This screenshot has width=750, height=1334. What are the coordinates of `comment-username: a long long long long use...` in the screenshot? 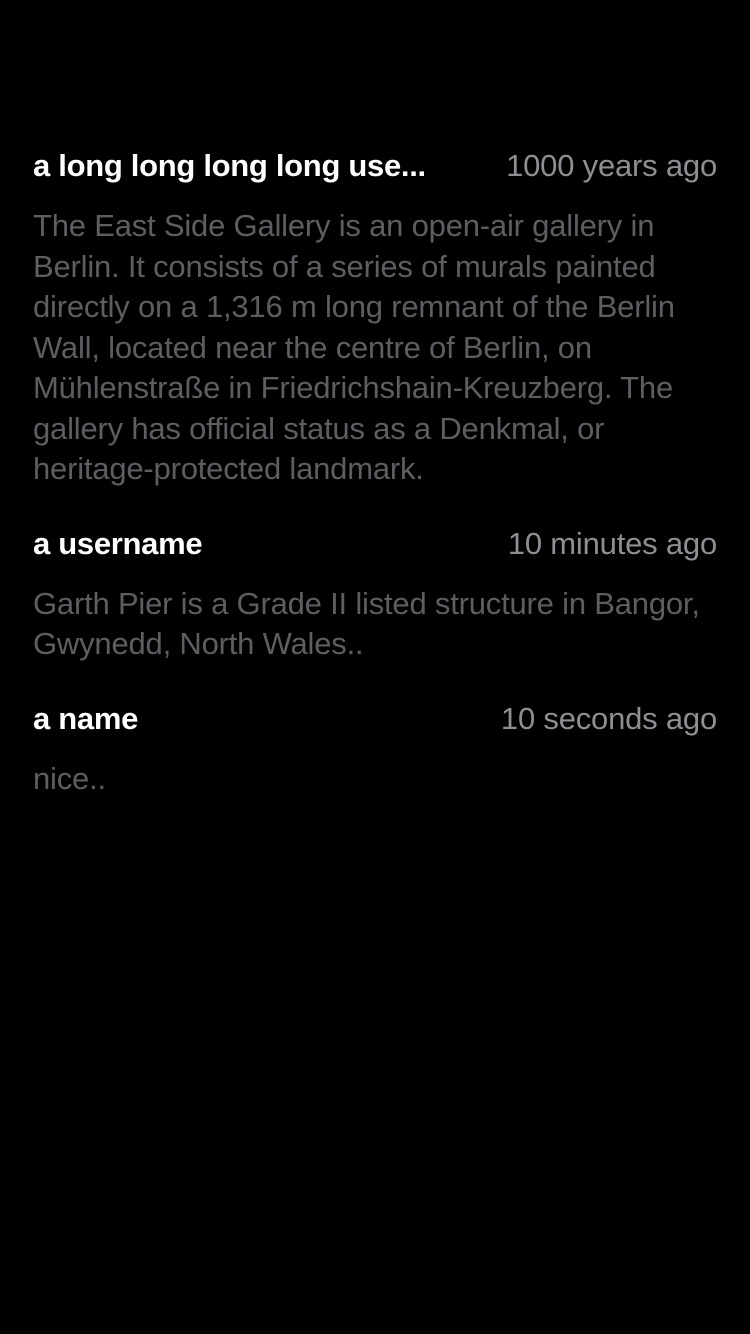 It's located at (229, 166).